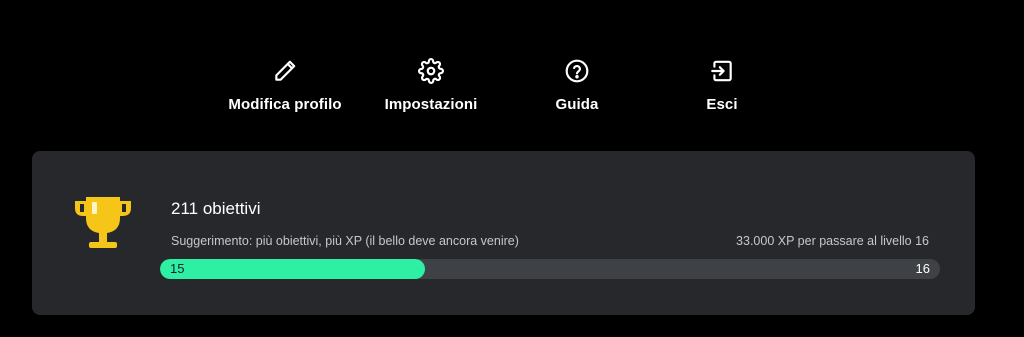 The height and width of the screenshot is (337, 1024). What do you see at coordinates (103, 225) in the screenshot?
I see `trophy-icon` at bounding box center [103, 225].